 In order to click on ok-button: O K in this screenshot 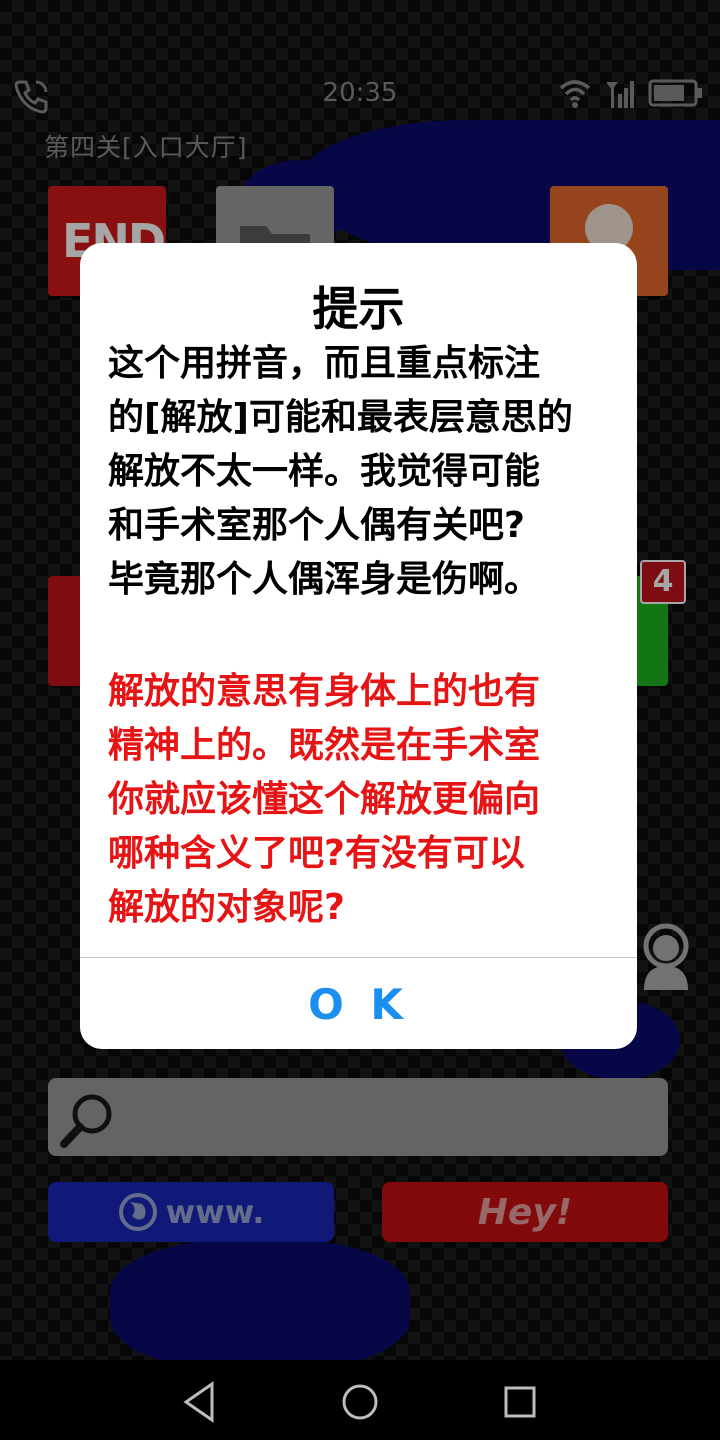, I will do `click(358, 1004)`.